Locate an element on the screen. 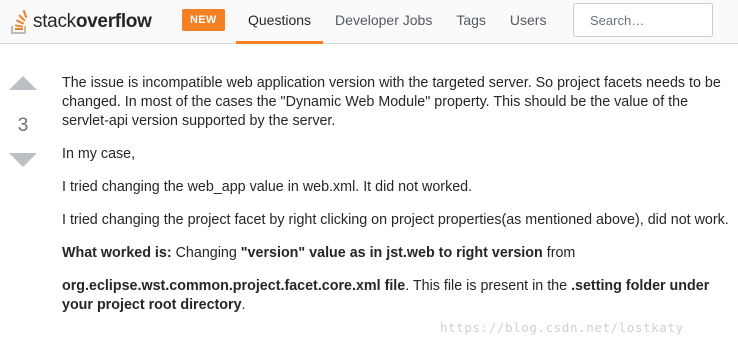  main-nav: Questions Developer Jobs Tags Users is located at coordinates (397, 22).